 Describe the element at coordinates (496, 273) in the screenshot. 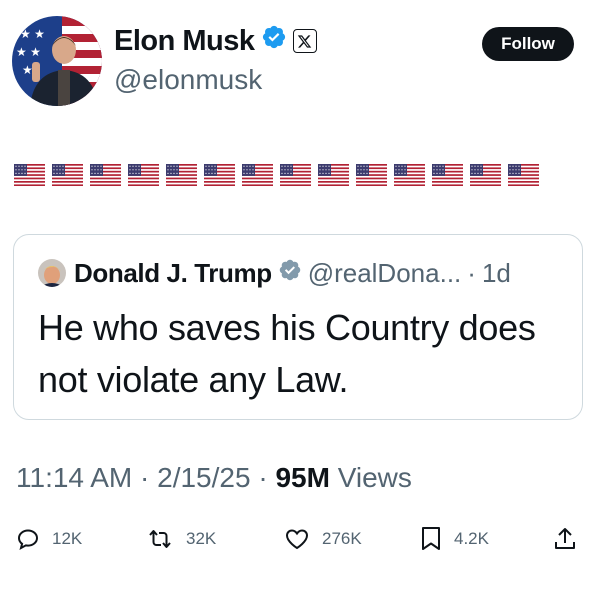

I see `quoted-time: 1d` at that location.